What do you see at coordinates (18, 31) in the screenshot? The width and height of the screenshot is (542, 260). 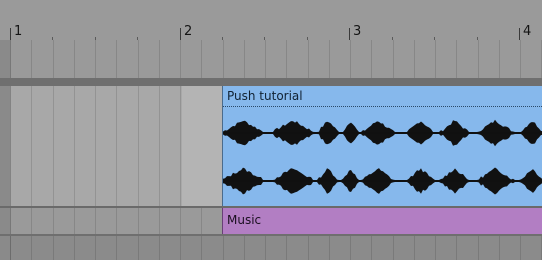 I see `bar-number-1: 1` at bounding box center [18, 31].